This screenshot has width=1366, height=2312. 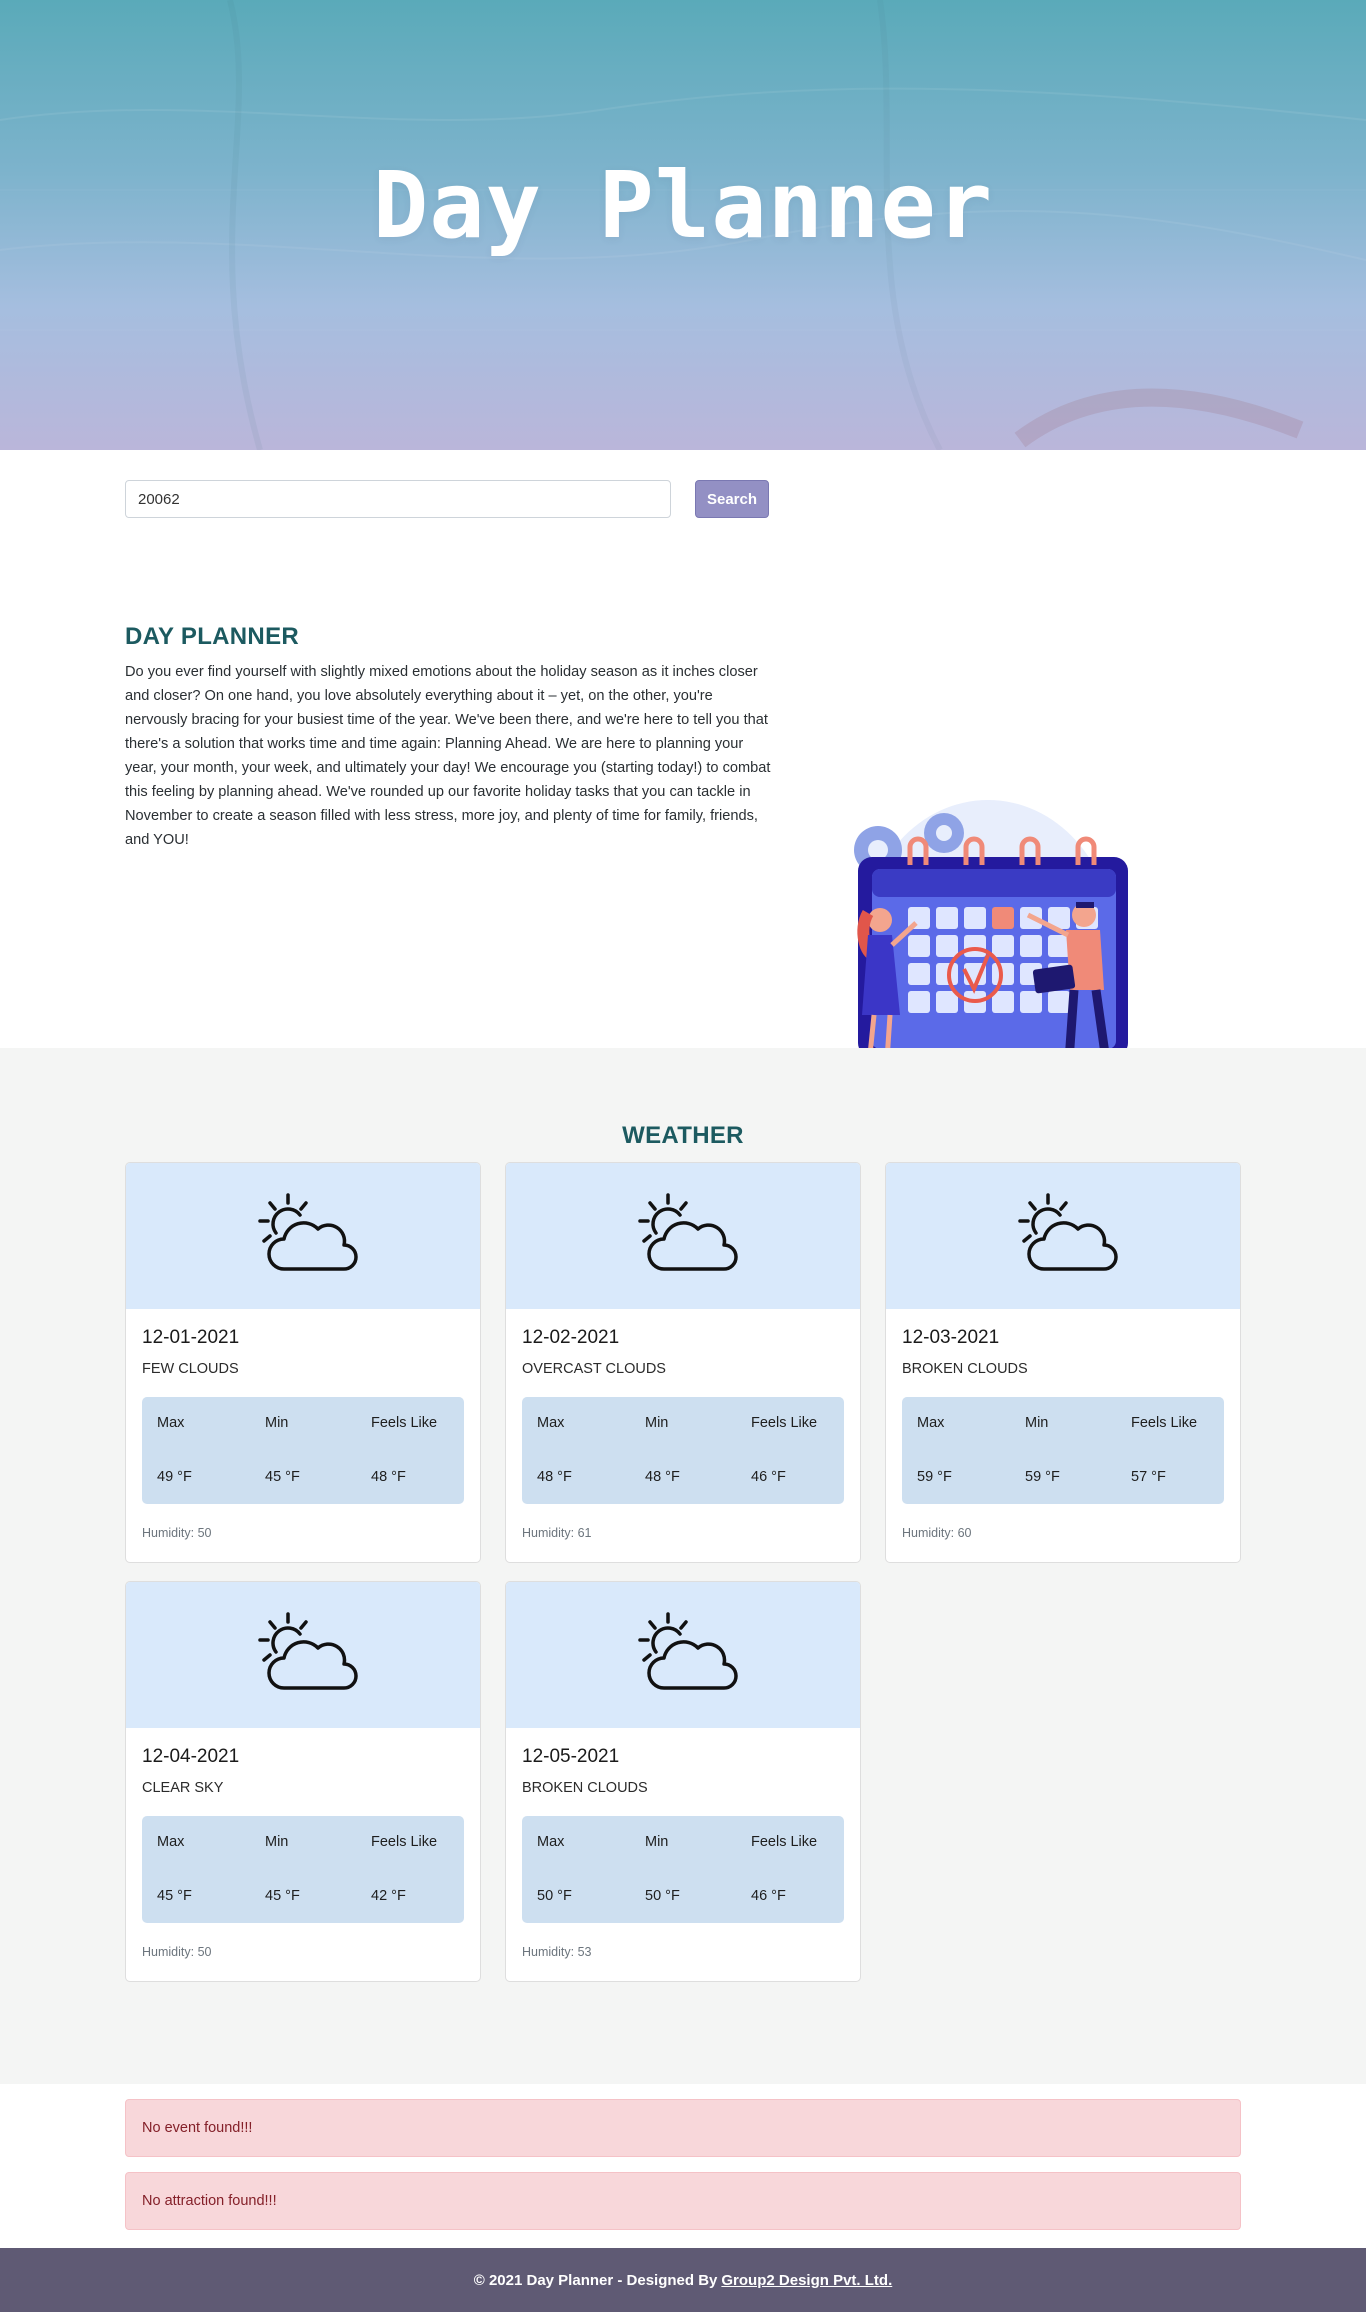 I want to click on humidity-value: Humidity: 60, so click(x=937, y=1533).